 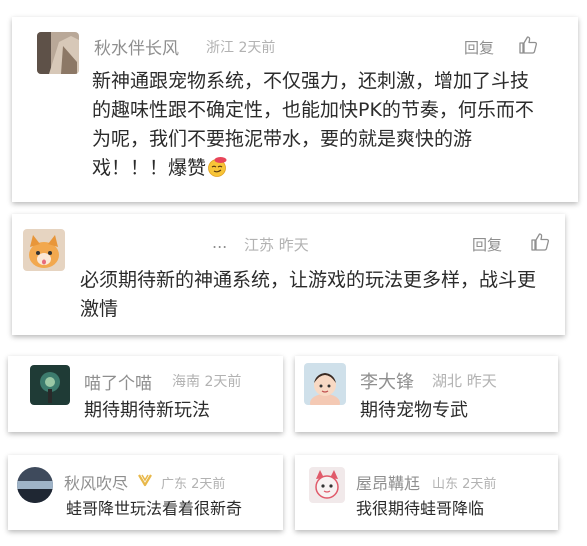 I want to click on commenter-name: 秋风吹尽, so click(x=96, y=482).